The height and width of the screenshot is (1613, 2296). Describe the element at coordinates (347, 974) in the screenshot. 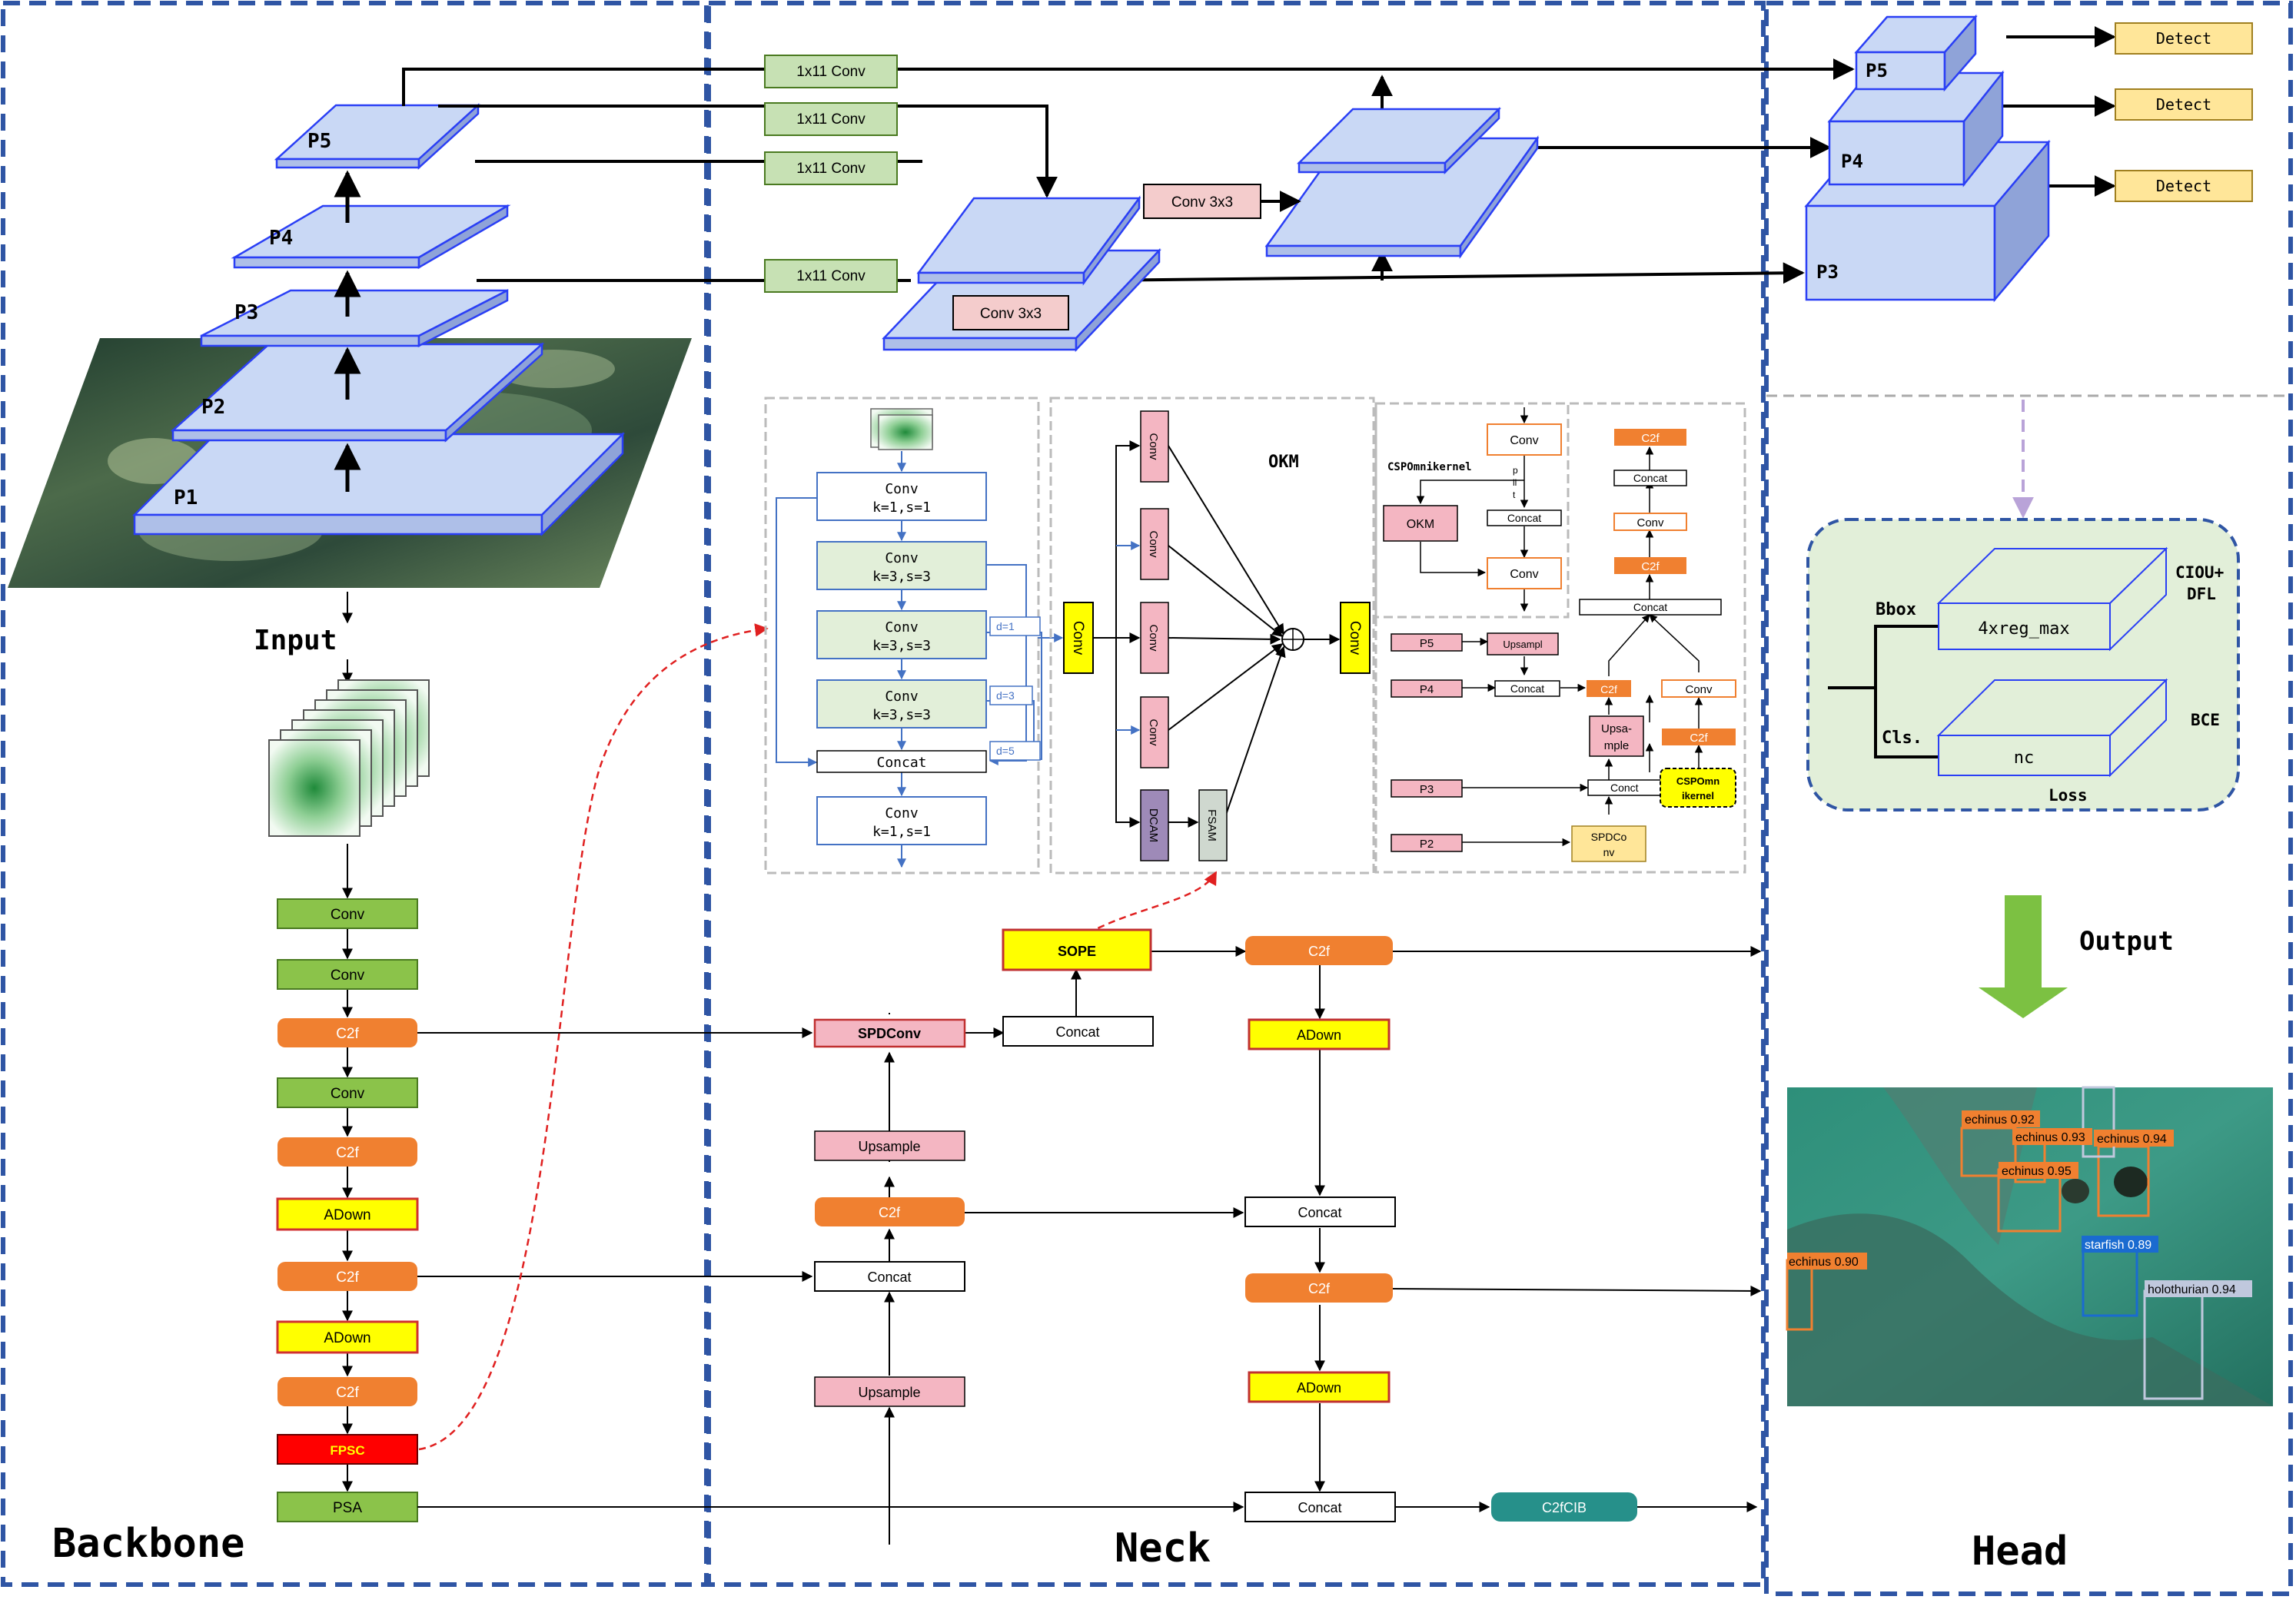

I see `backbone-conv-2: Conv` at that location.